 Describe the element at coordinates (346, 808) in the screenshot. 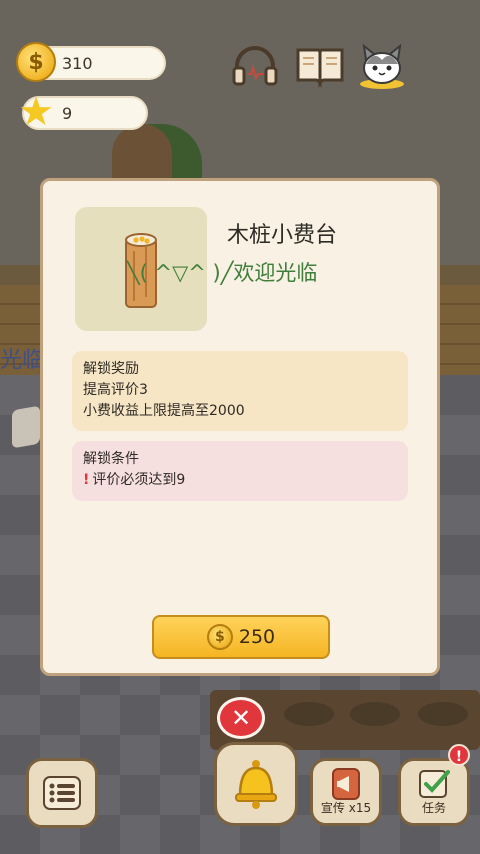

I see `promote-label: 宣传 x15` at that location.